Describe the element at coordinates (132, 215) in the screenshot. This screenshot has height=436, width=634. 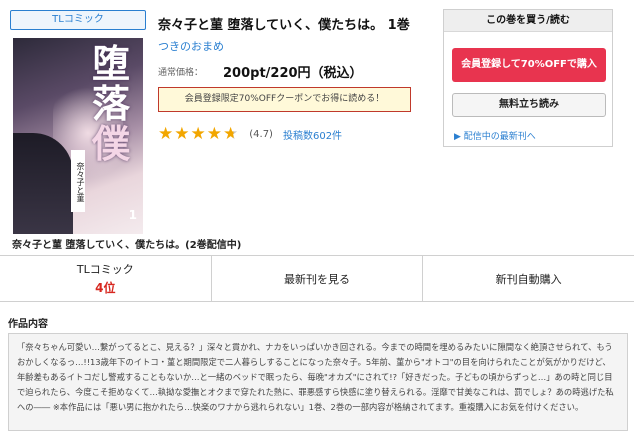
I see `cover-volume: 1` at that location.